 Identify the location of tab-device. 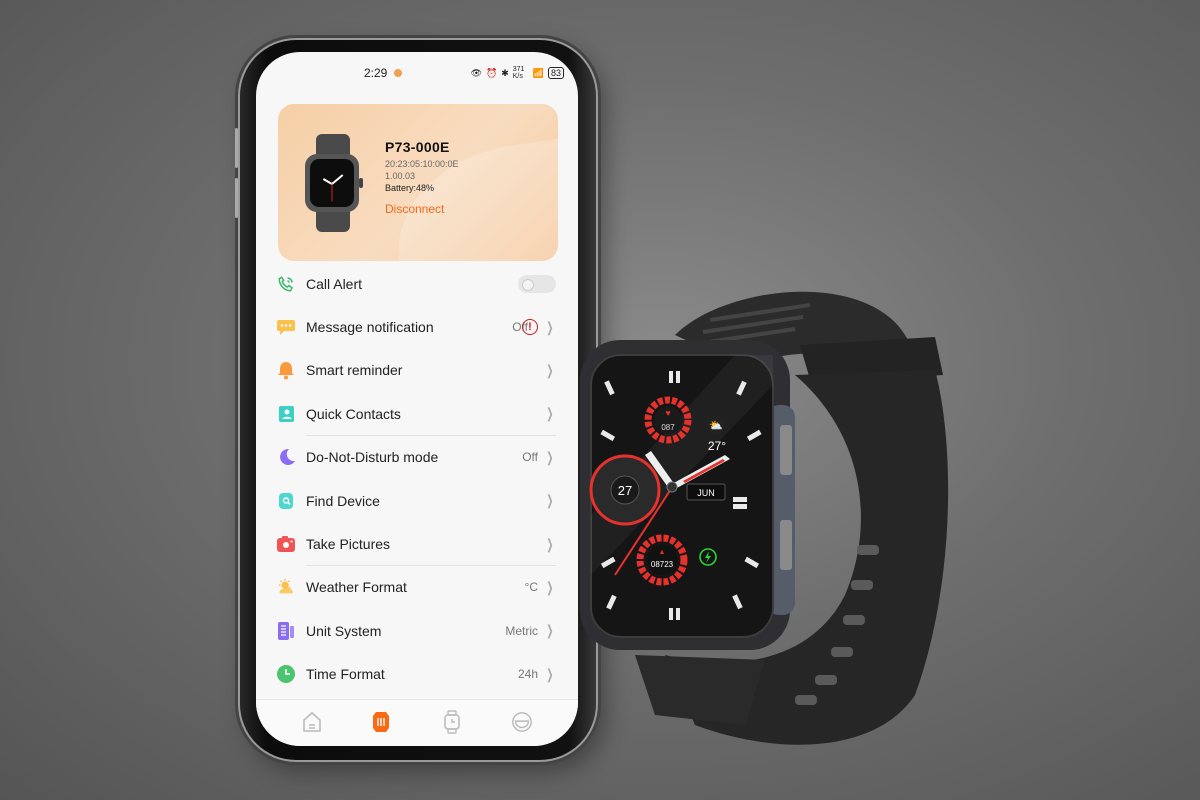
(381, 722).